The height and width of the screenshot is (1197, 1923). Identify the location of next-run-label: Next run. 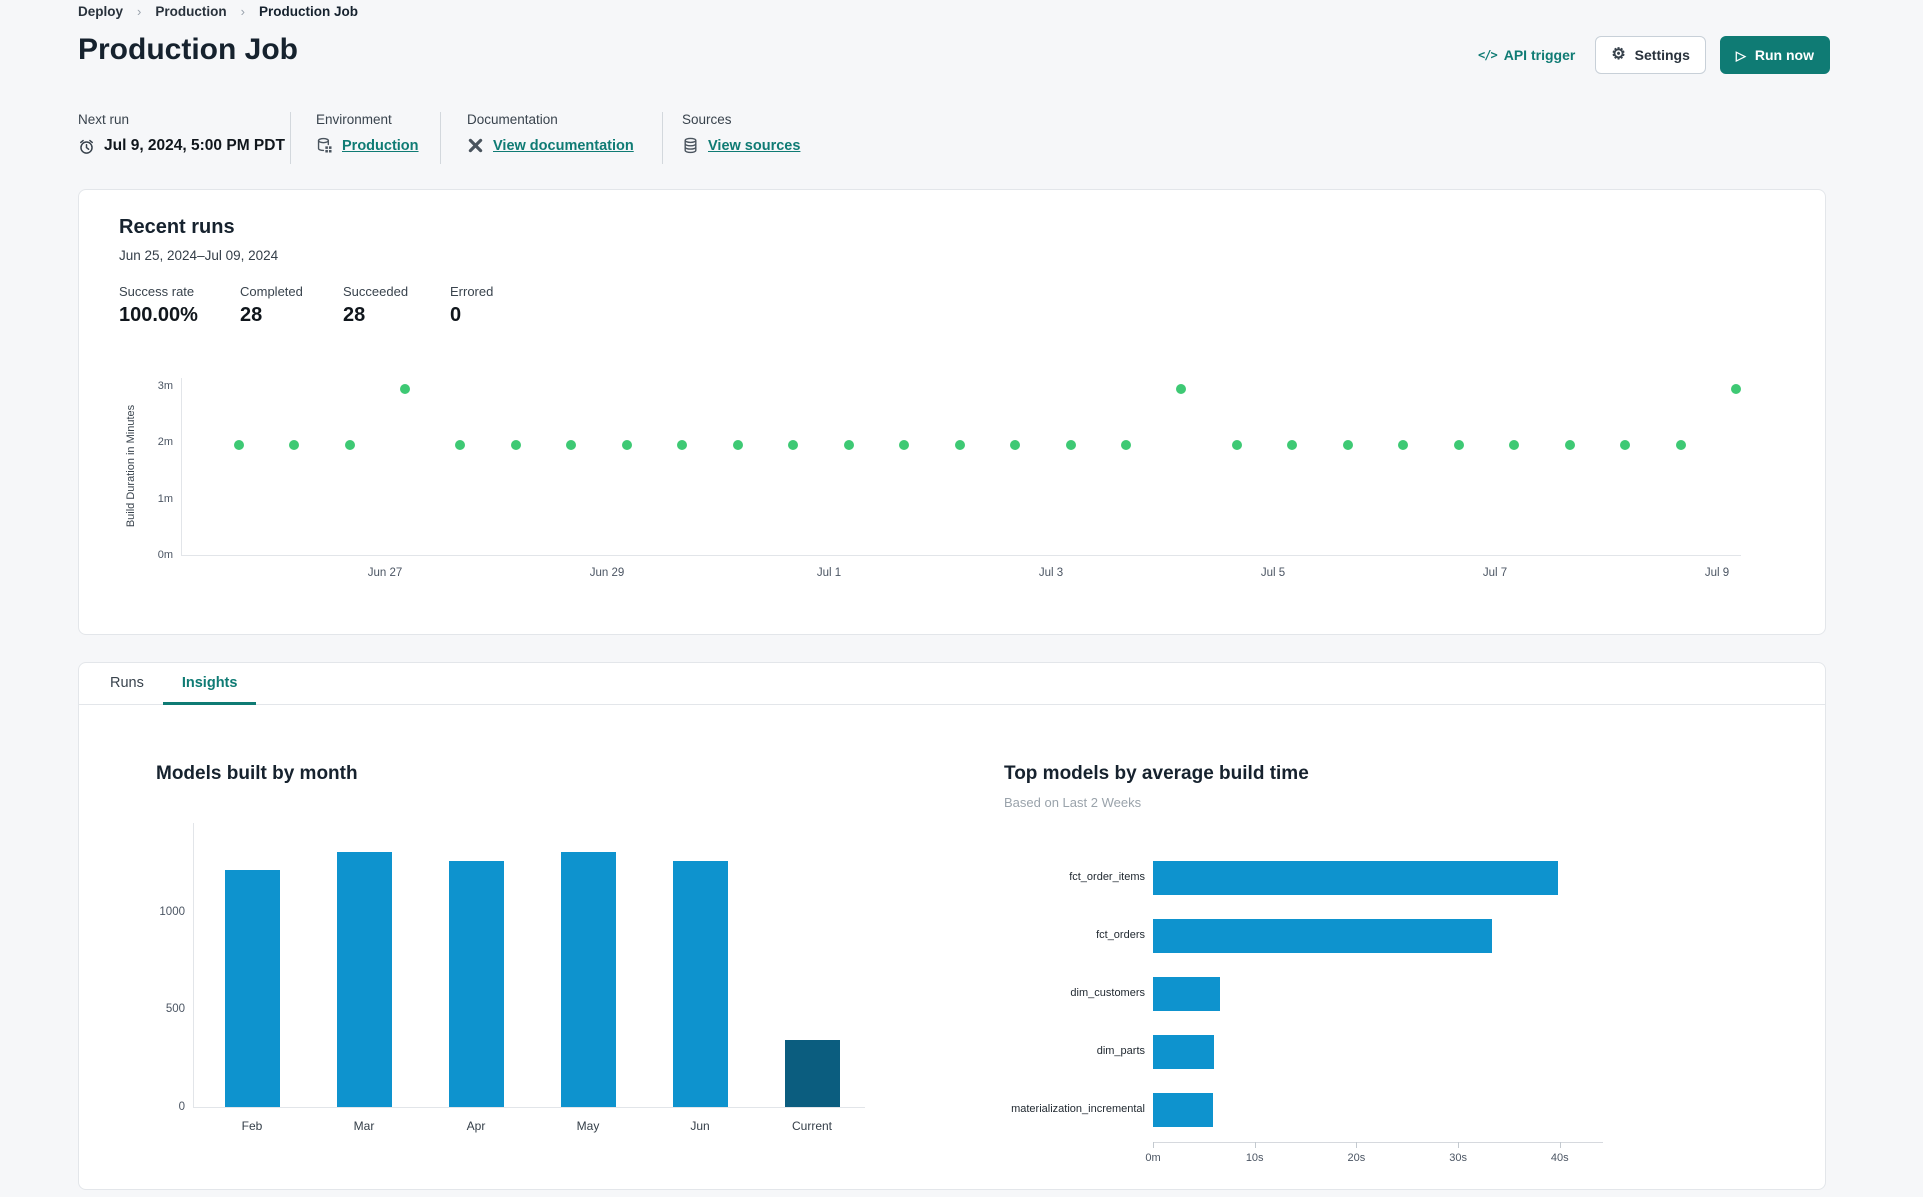
(104, 119).